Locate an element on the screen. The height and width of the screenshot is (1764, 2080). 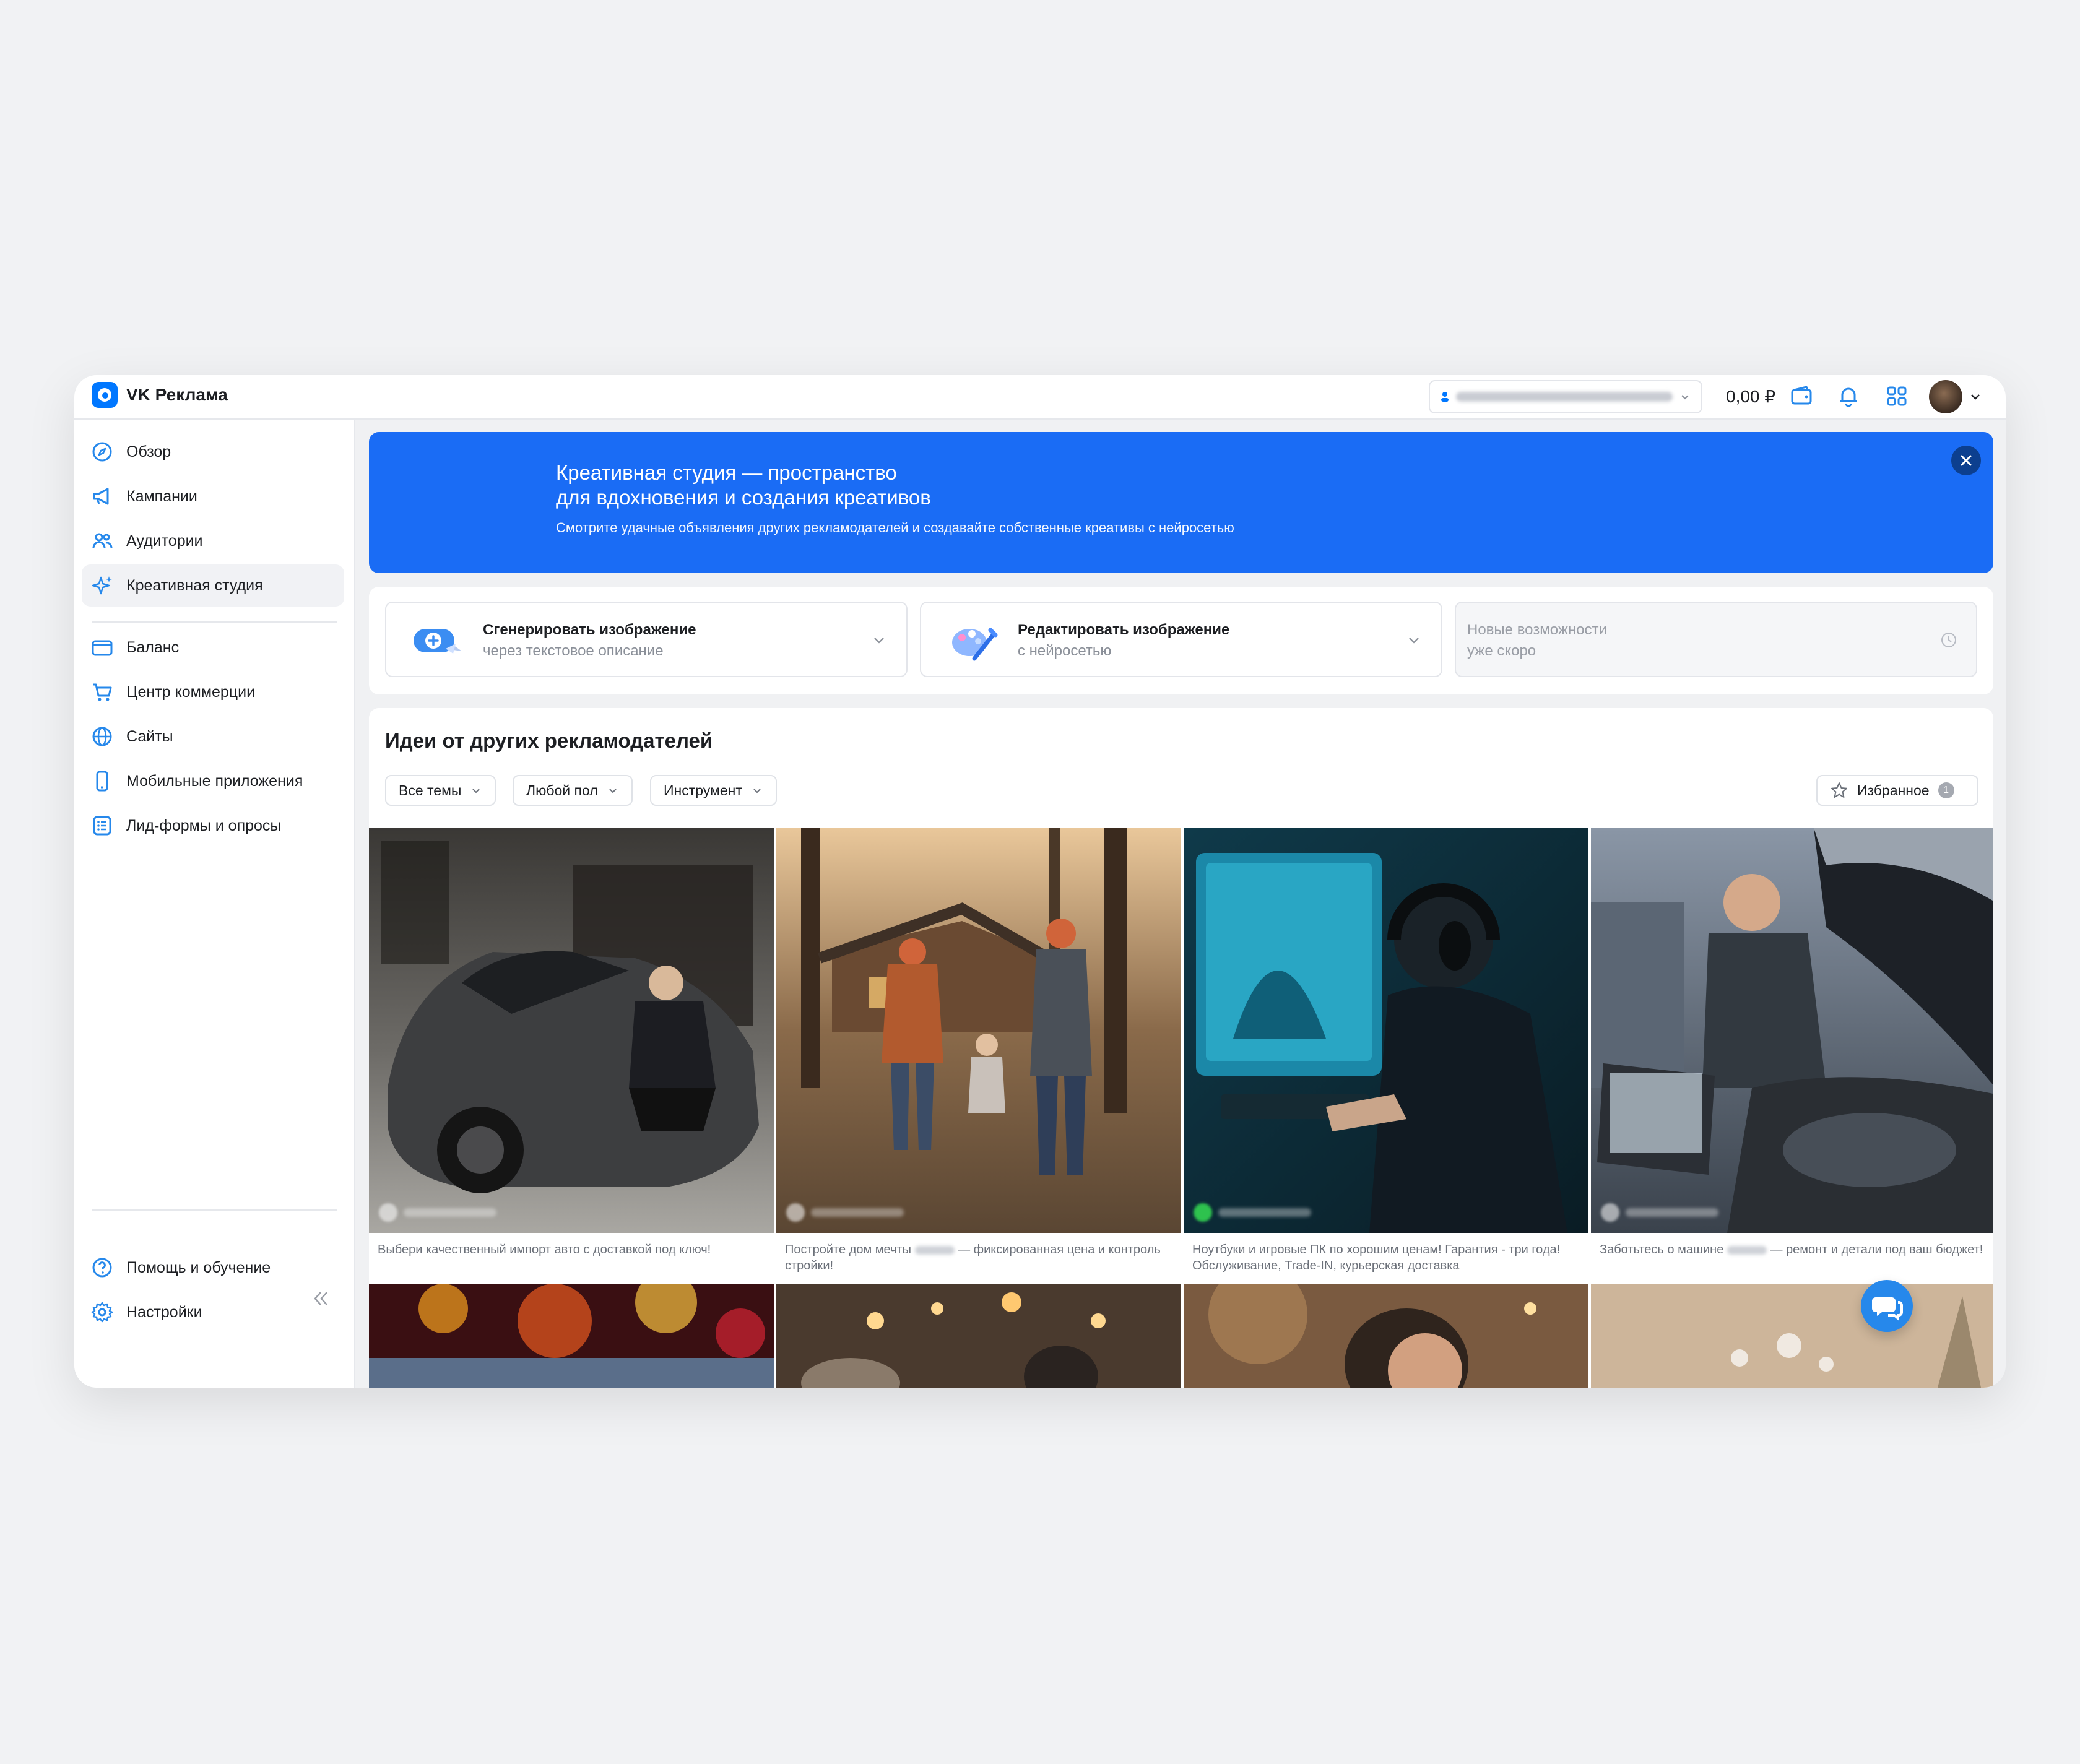
sidebar-item-creative-studio: Креативная студия is located at coordinates (213, 585).